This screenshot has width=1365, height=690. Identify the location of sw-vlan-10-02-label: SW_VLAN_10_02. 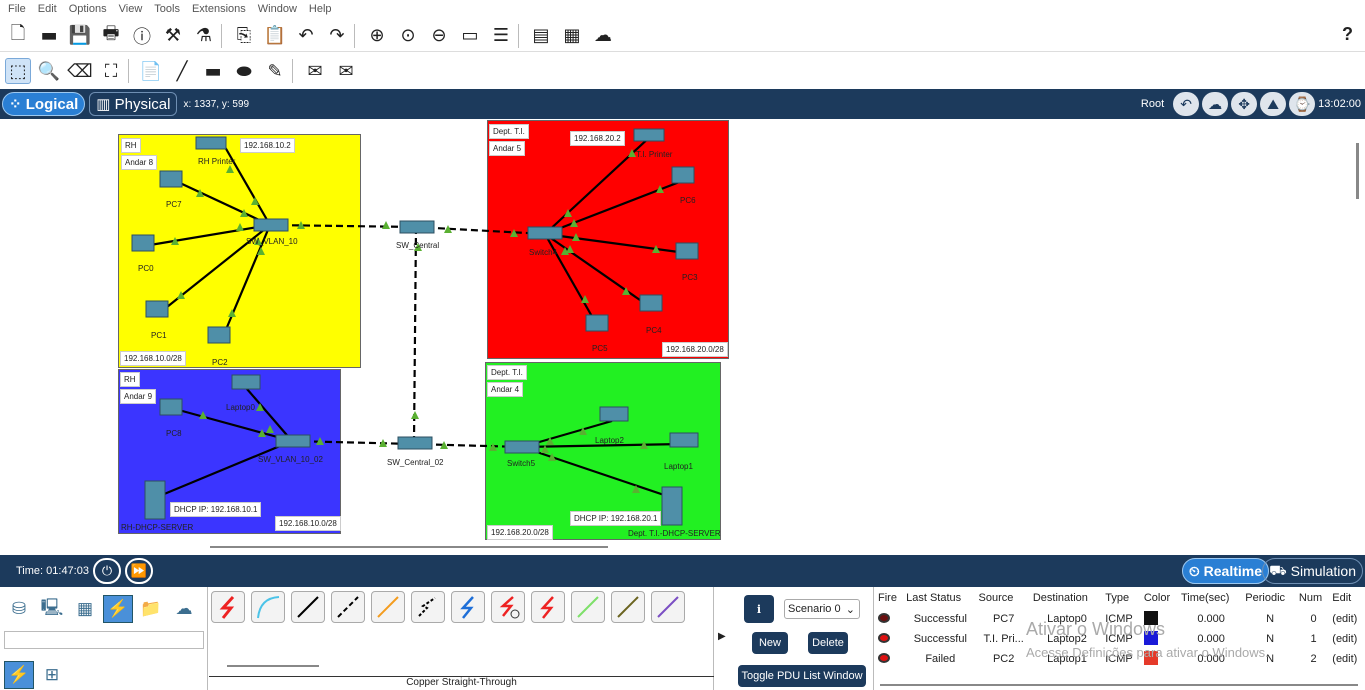
(290, 459).